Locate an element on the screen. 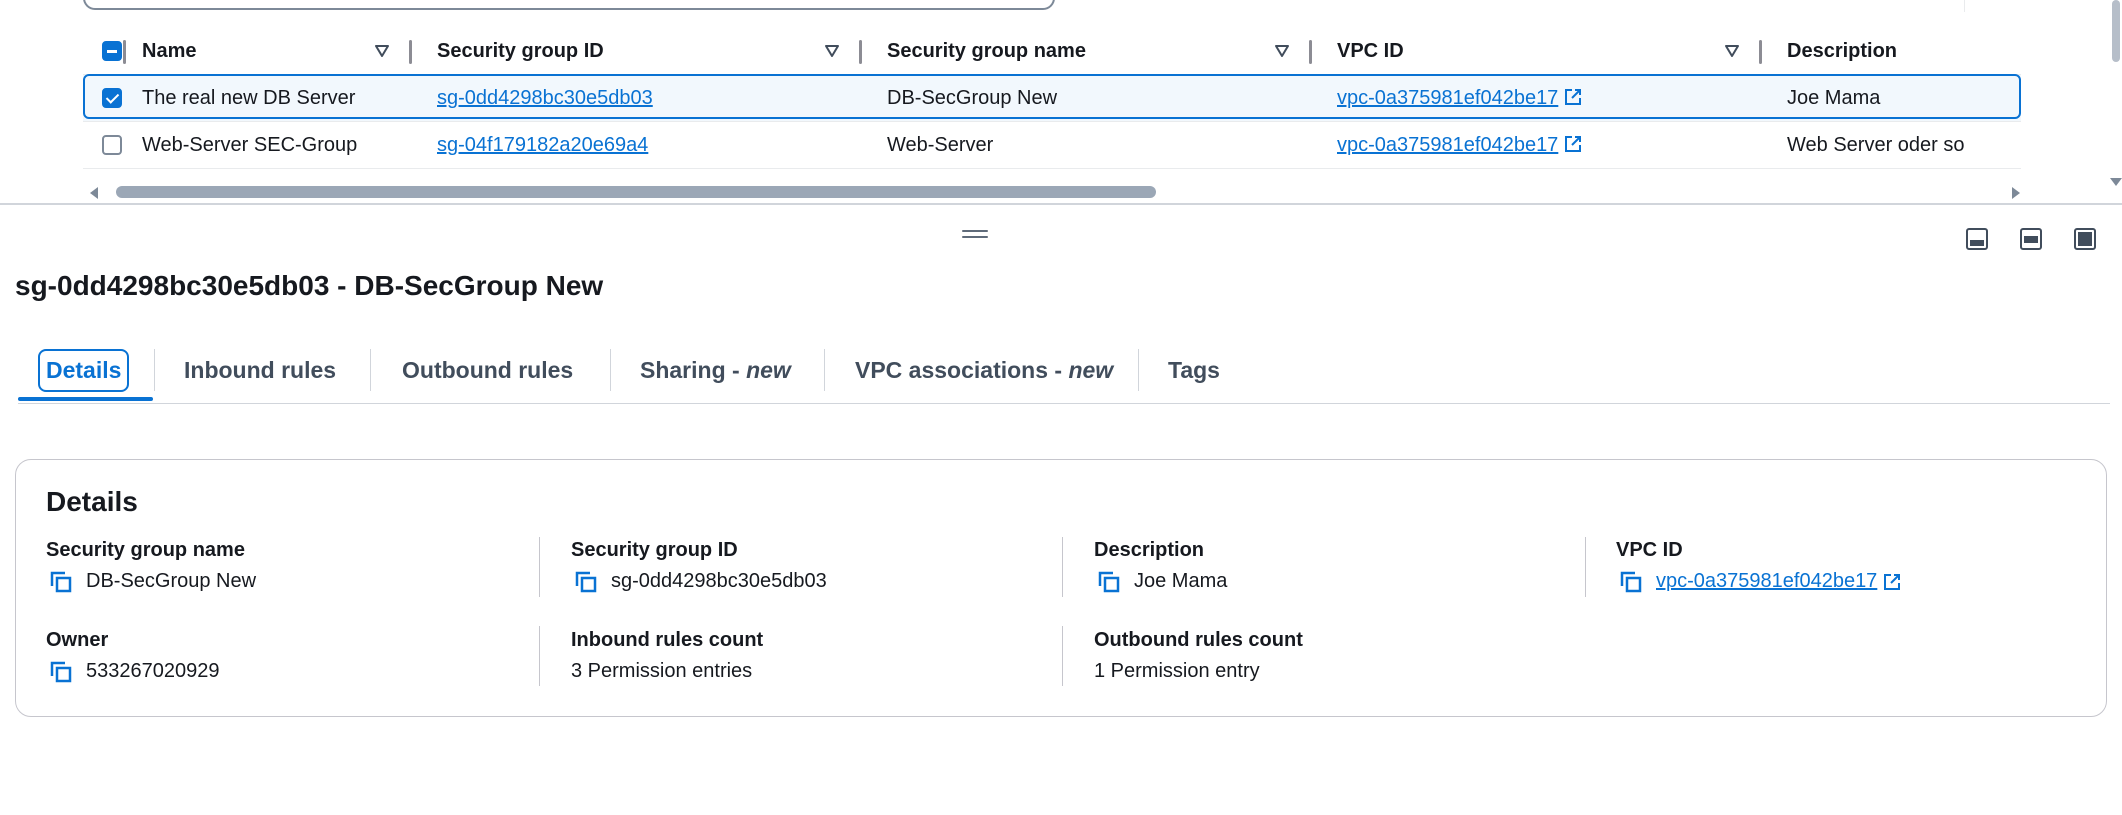  select-all-checkbox is located at coordinates (112, 51).